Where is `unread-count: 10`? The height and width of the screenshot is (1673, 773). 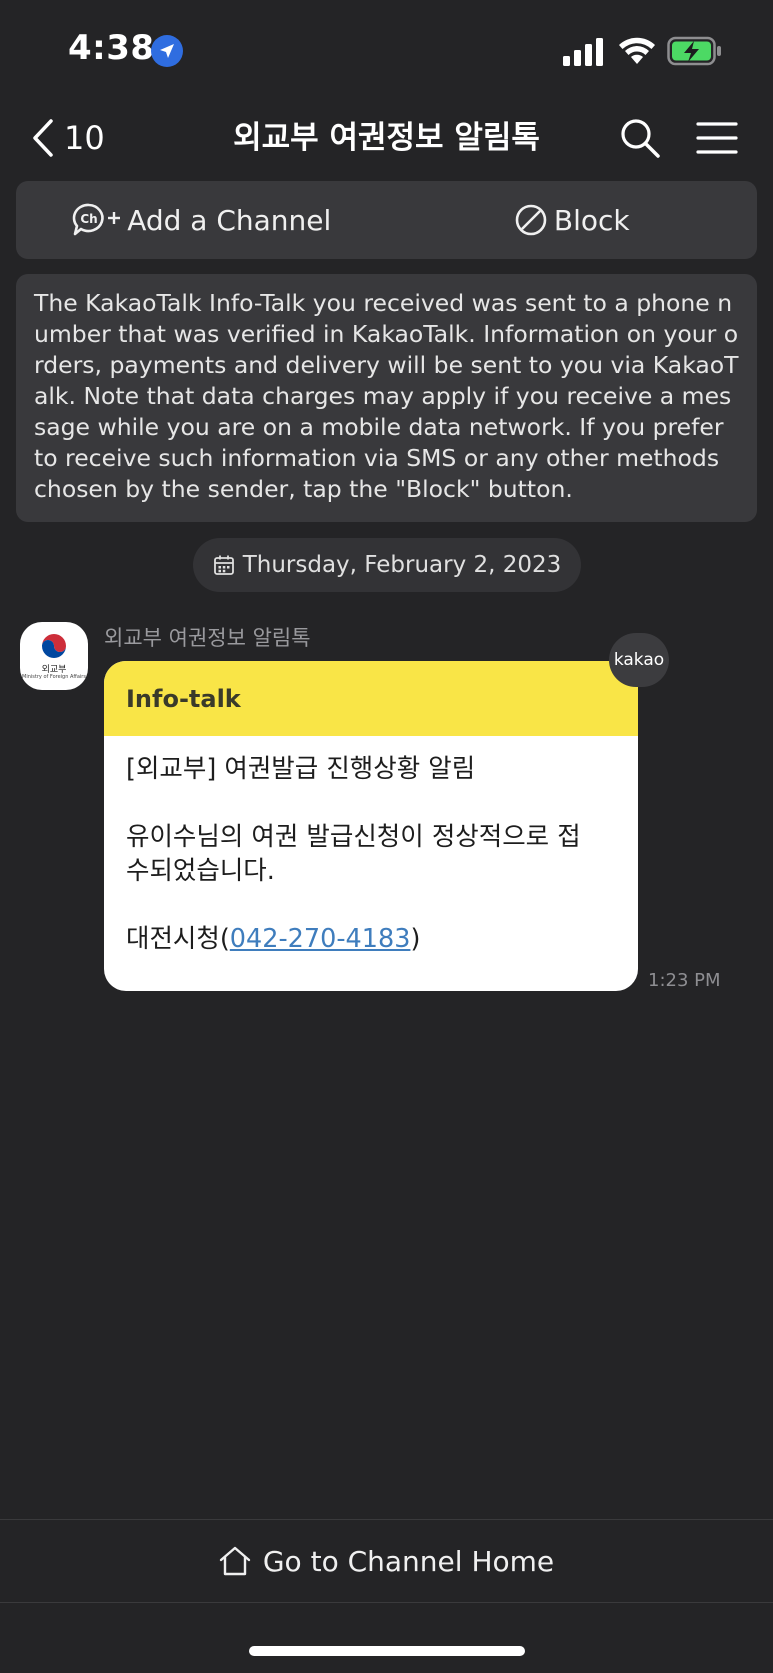
unread-count: 10 is located at coordinates (84, 138).